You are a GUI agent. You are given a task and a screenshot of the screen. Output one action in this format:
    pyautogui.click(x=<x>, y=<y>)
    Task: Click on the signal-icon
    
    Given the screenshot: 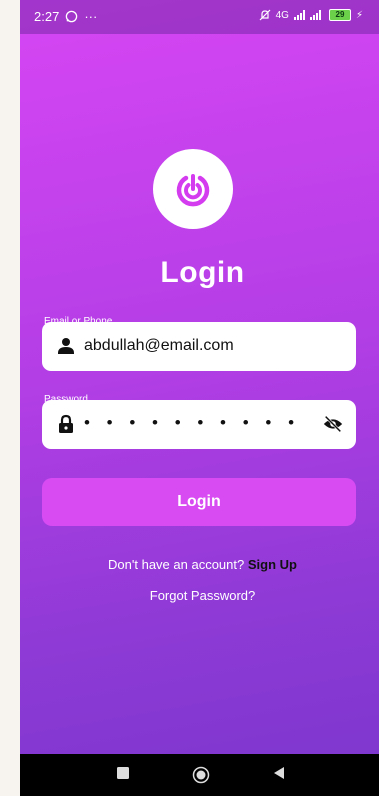 What is the action you would take?
    pyautogui.click(x=307, y=15)
    